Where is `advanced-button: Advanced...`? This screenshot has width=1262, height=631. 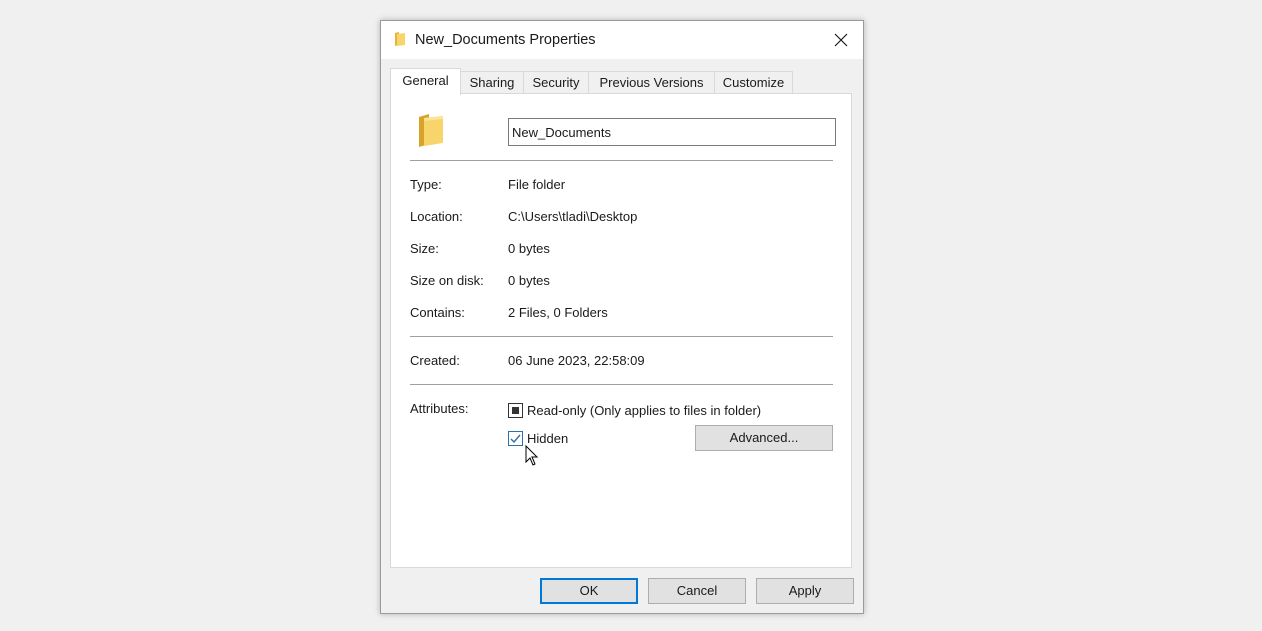
advanced-button: Advanced... is located at coordinates (764, 438).